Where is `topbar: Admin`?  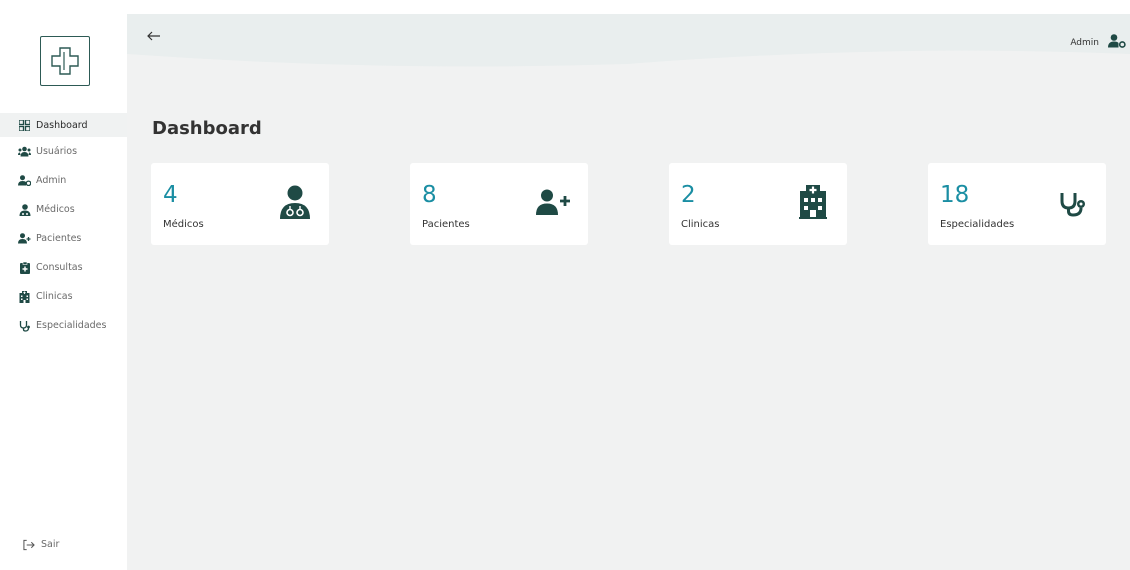 topbar: Admin is located at coordinates (628, 42).